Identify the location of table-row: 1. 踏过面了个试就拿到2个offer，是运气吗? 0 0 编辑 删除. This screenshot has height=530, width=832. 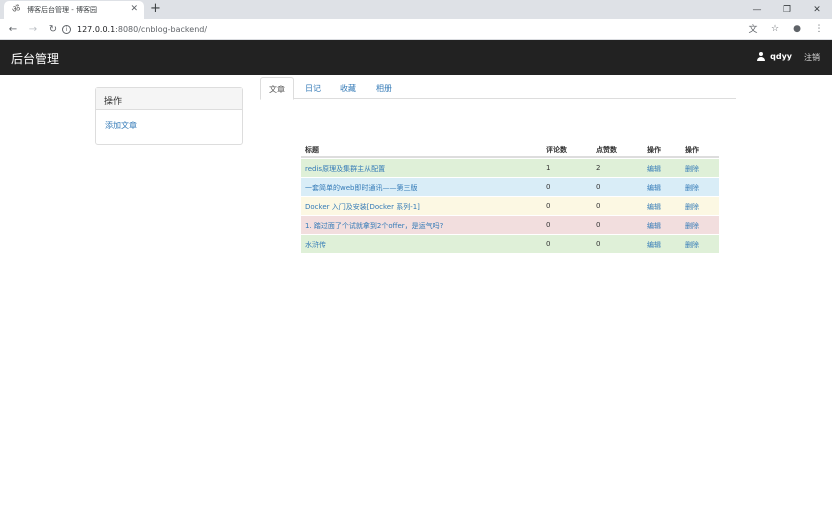
(510, 224).